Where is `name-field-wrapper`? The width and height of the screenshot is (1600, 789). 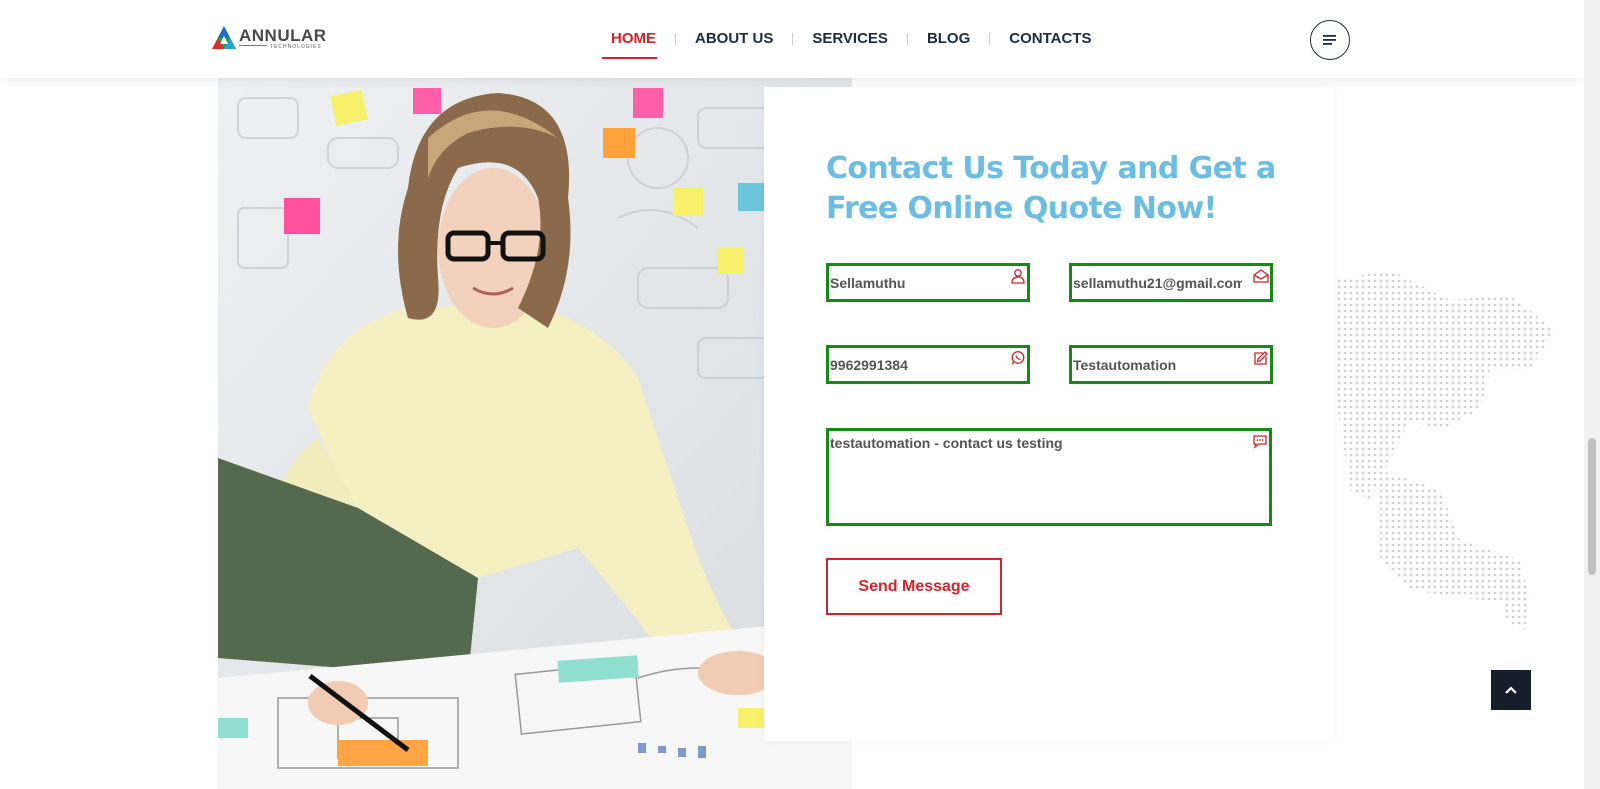 name-field-wrapper is located at coordinates (928, 282).